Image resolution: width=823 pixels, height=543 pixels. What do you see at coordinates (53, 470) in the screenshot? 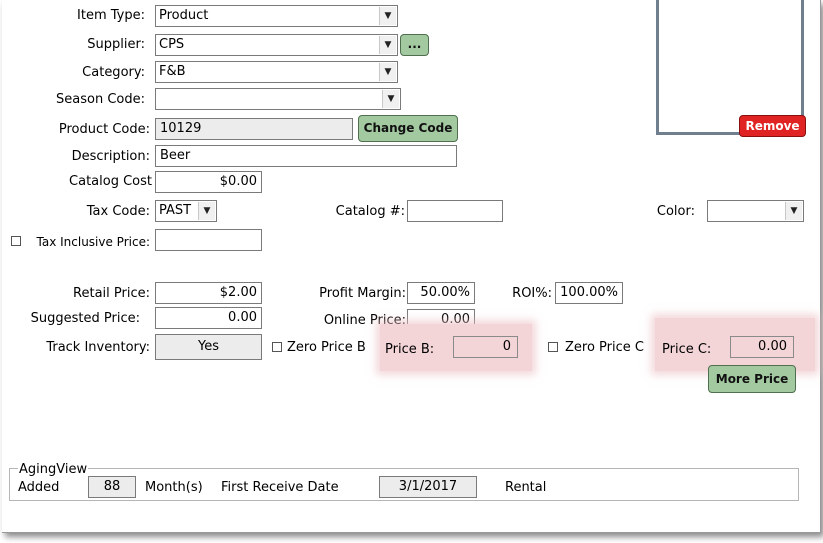
I see `aging-view-title: AgingView` at bounding box center [53, 470].